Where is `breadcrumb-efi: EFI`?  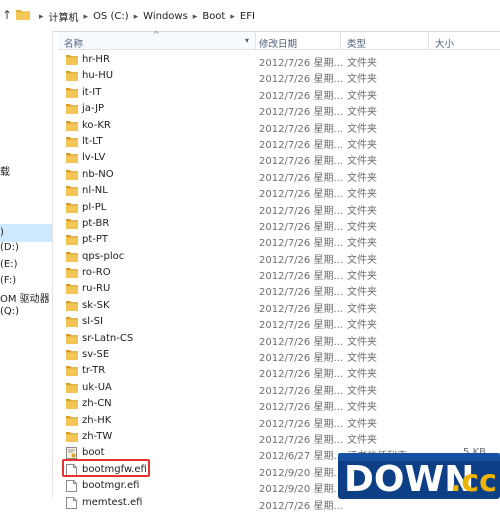 breadcrumb-efi: EFI is located at coordinates (247, 16).